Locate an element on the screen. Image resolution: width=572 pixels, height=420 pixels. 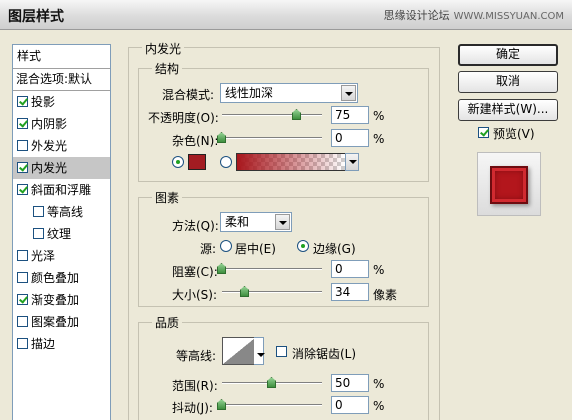
style-preview is located at coordinates (509, 184).